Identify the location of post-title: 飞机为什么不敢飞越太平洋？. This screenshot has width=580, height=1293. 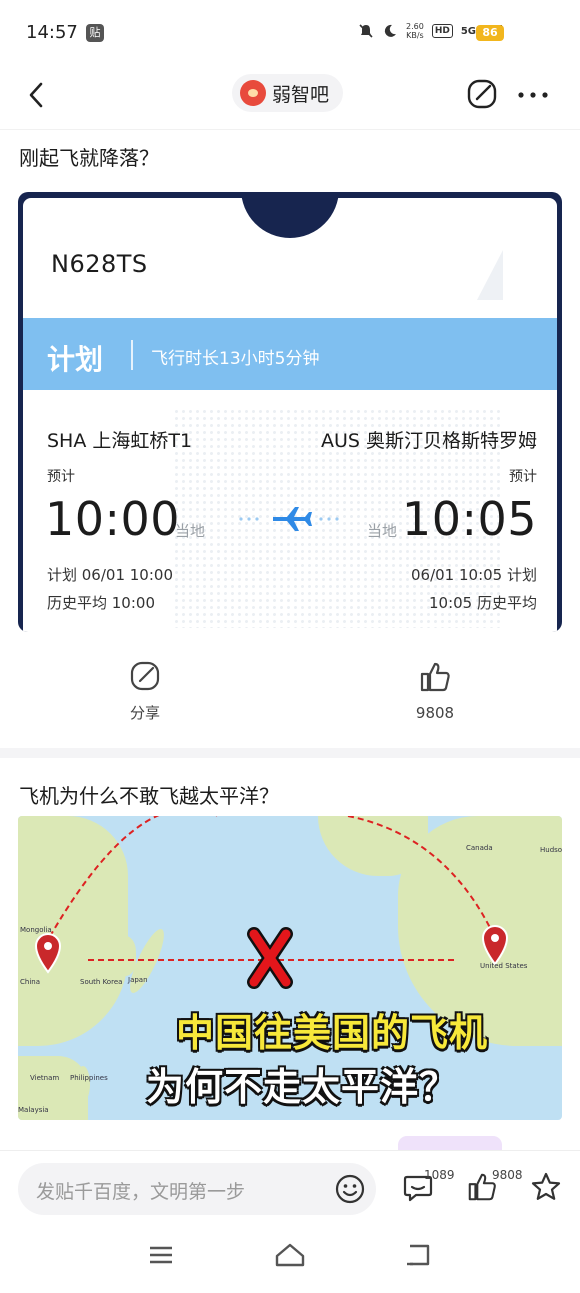
(149, 794).